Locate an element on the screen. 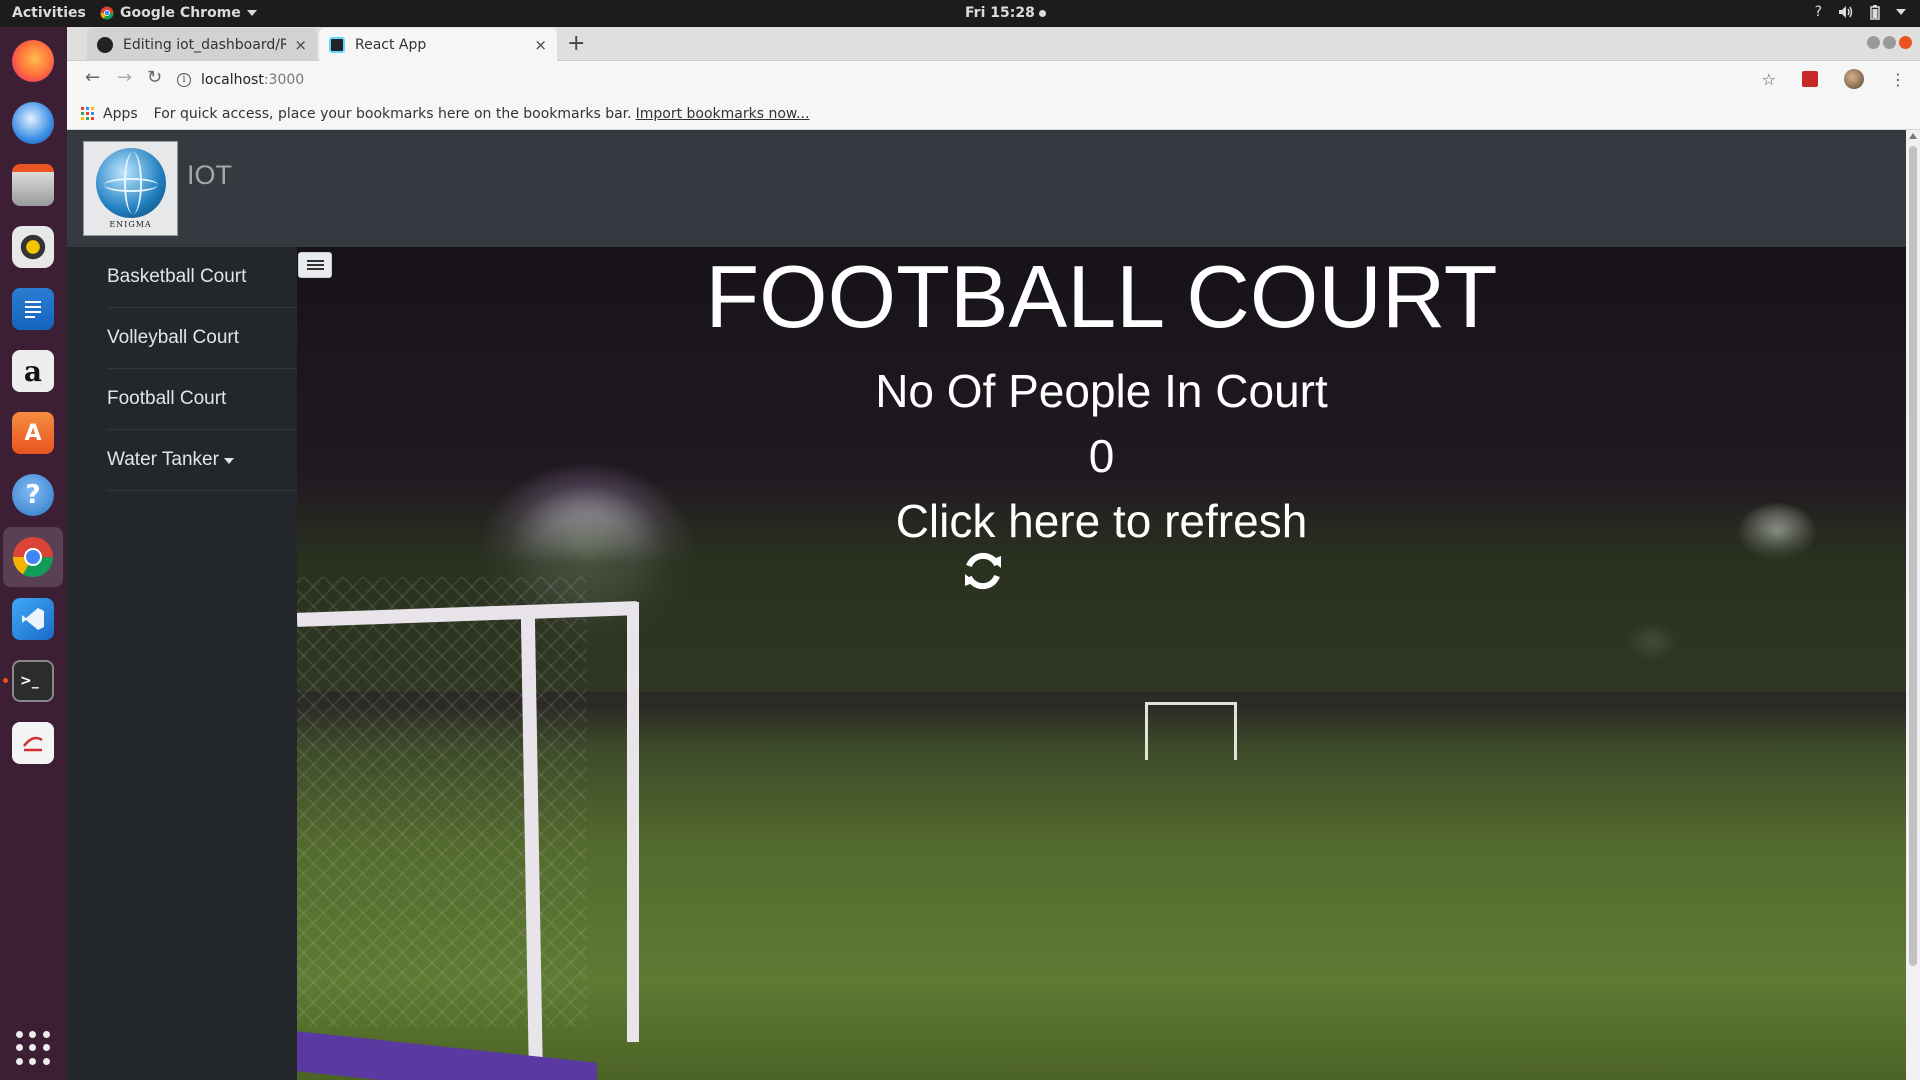  clock: Fri 15:28 is located at coordinates (1005, 13).